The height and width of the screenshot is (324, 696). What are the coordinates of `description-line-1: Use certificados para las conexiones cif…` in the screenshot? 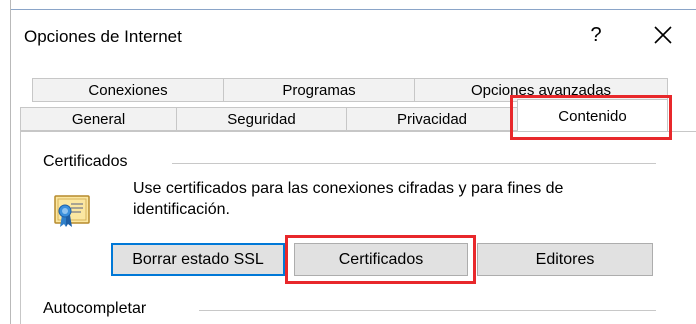 It's located at (348, 188).